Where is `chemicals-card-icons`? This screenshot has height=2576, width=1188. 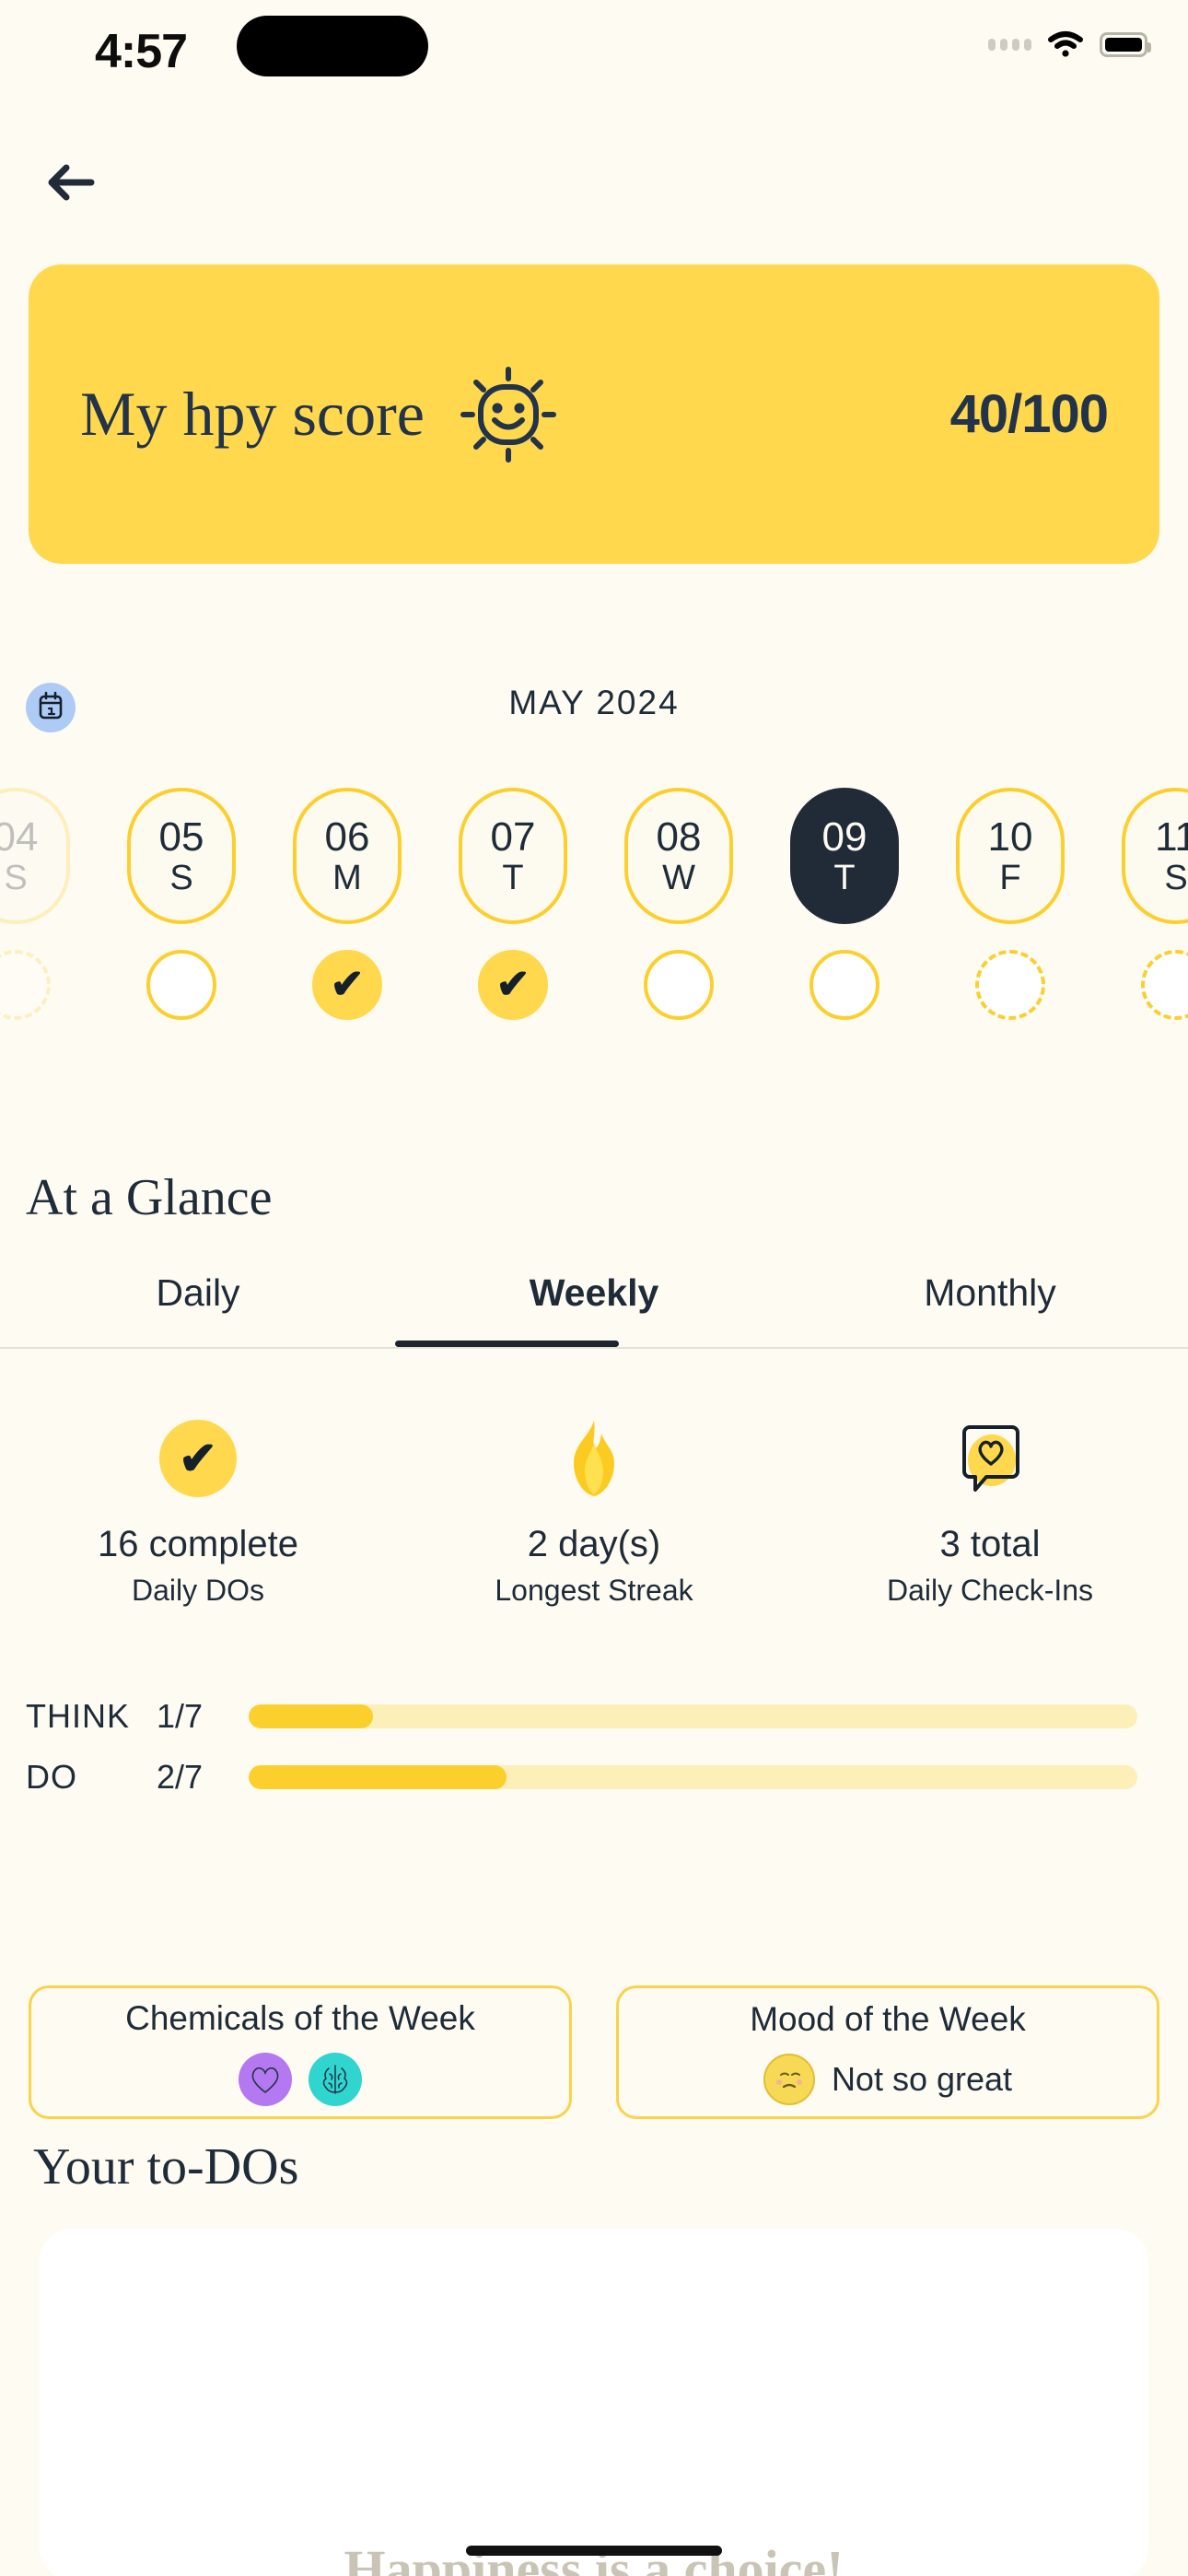 chemicals-card-icons is located at coordinates (300, 2079).